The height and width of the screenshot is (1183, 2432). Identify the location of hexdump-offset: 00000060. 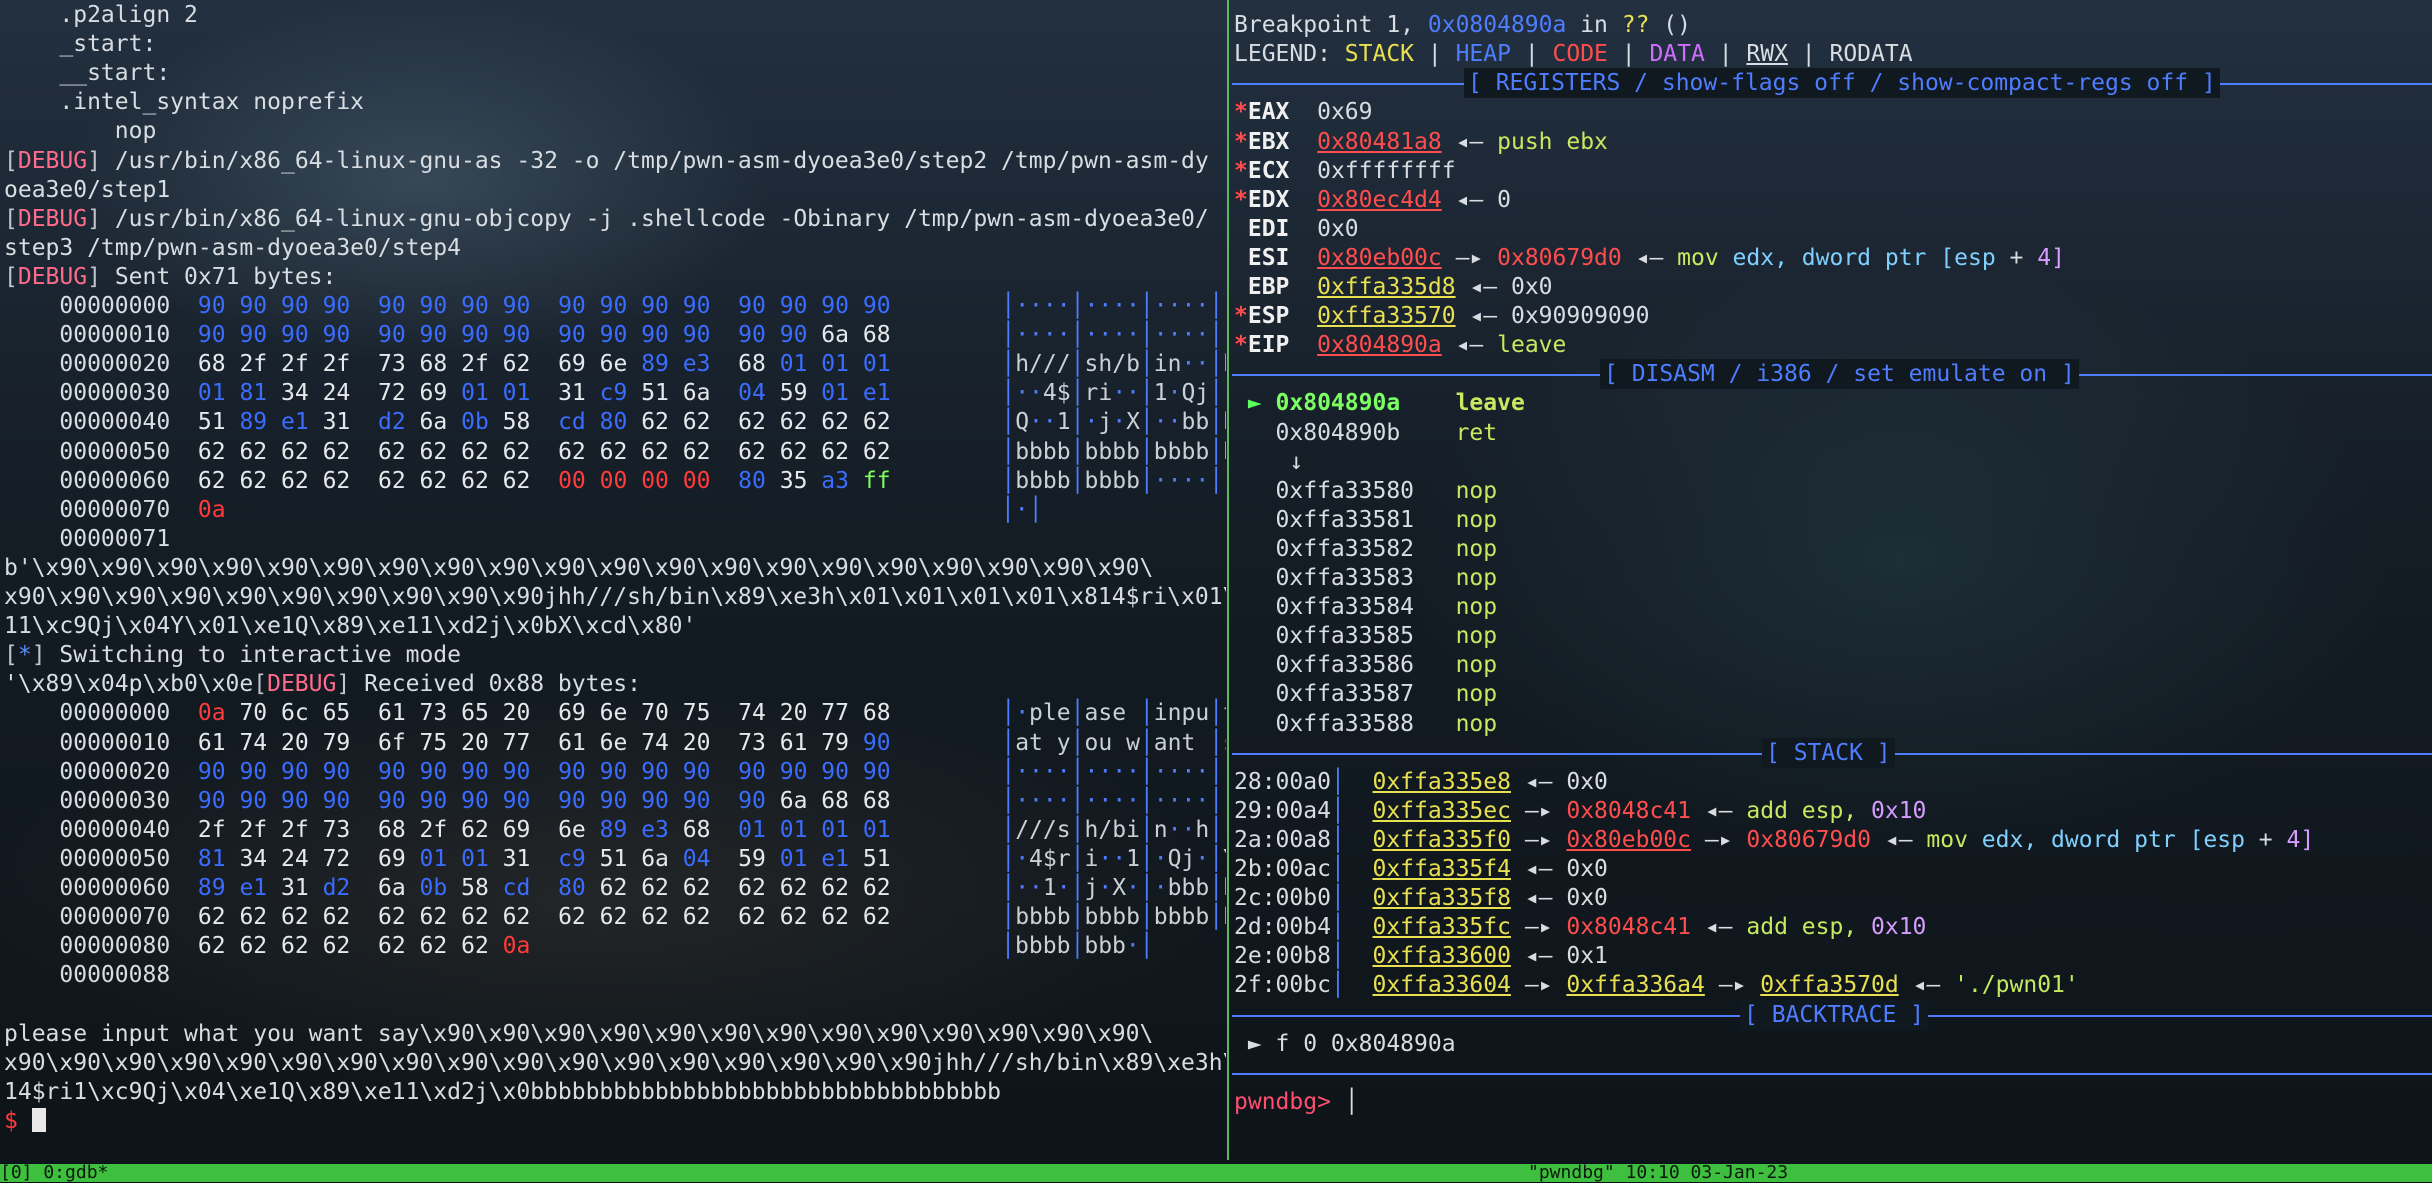
(101, 480).